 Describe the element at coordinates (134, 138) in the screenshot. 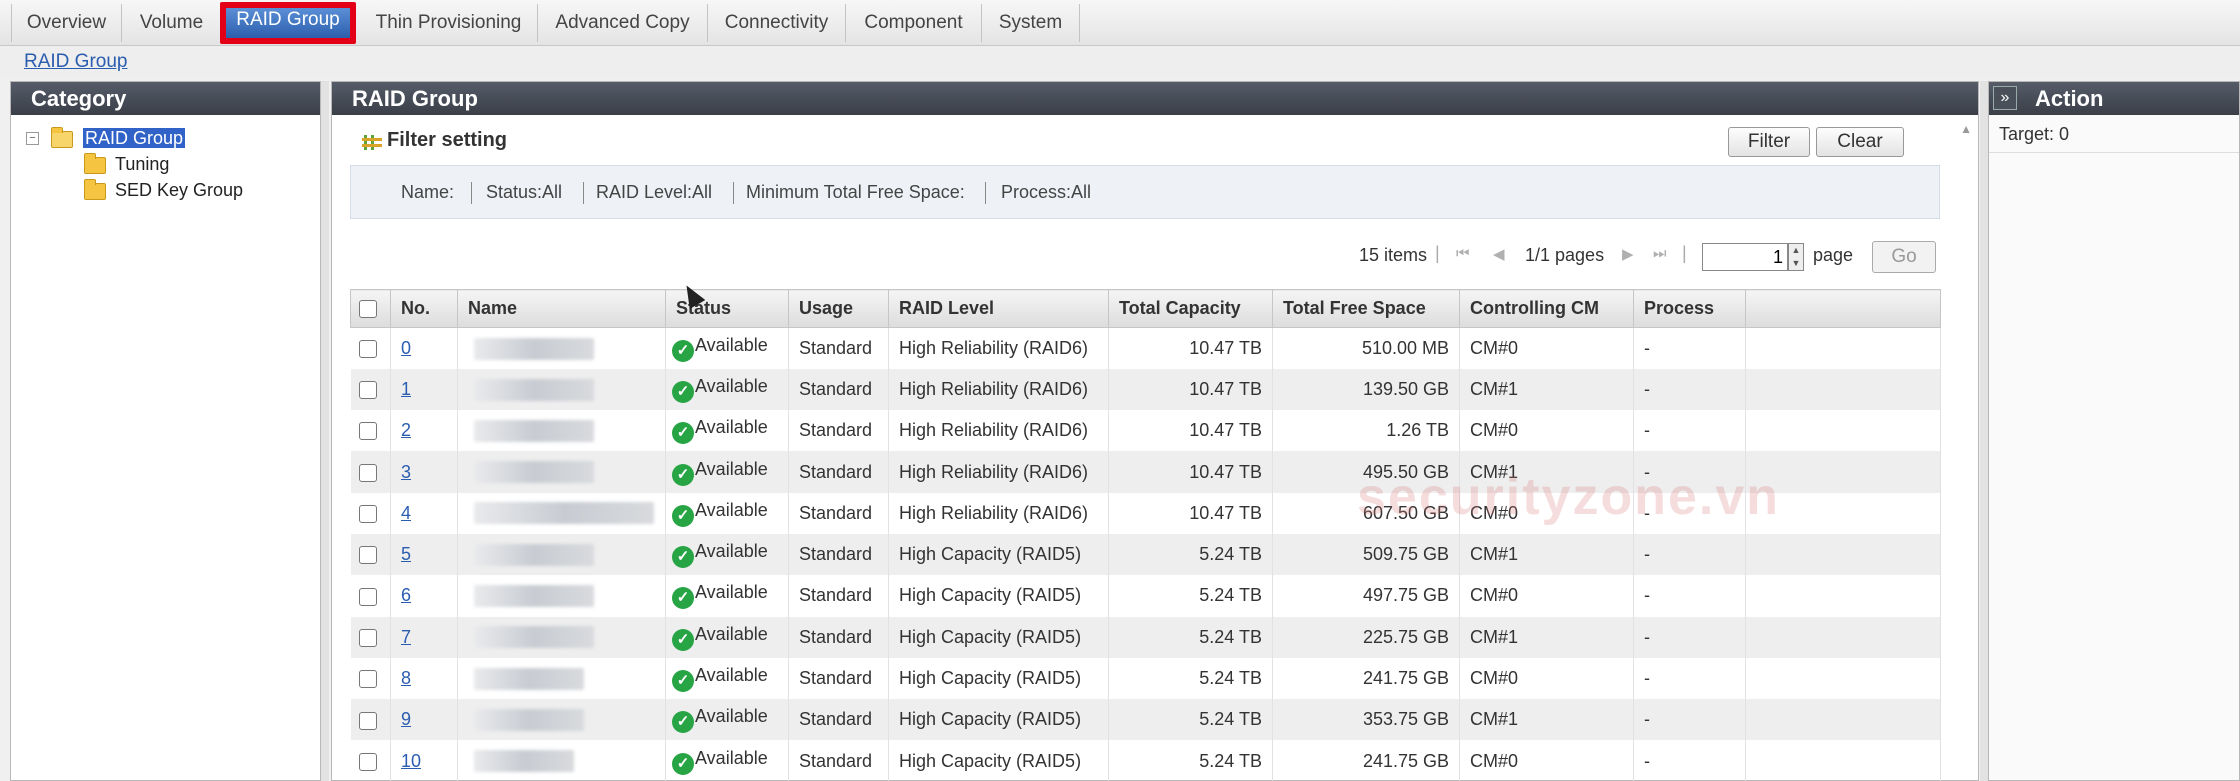

I see `tree-item-raid-group: RAID Group` at that location.